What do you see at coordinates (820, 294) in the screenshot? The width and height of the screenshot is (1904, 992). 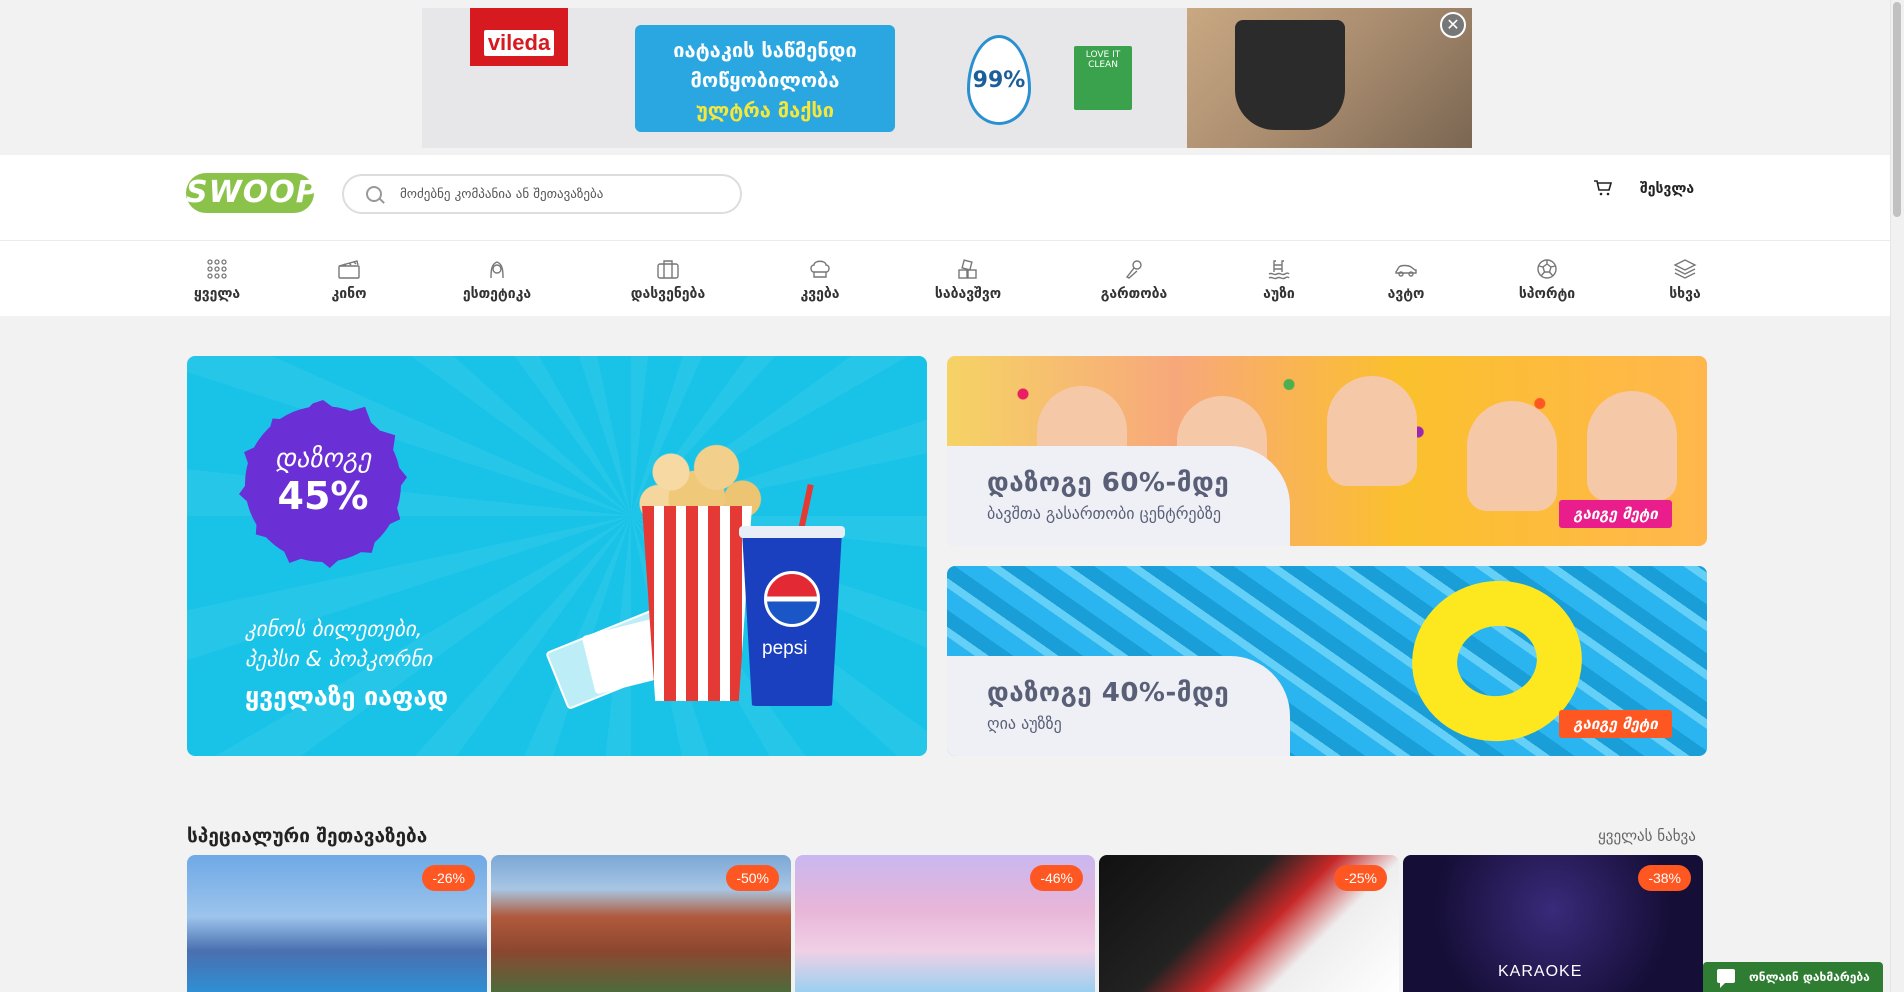 I see `category-label: კვება` at bounding box center [820, 294].